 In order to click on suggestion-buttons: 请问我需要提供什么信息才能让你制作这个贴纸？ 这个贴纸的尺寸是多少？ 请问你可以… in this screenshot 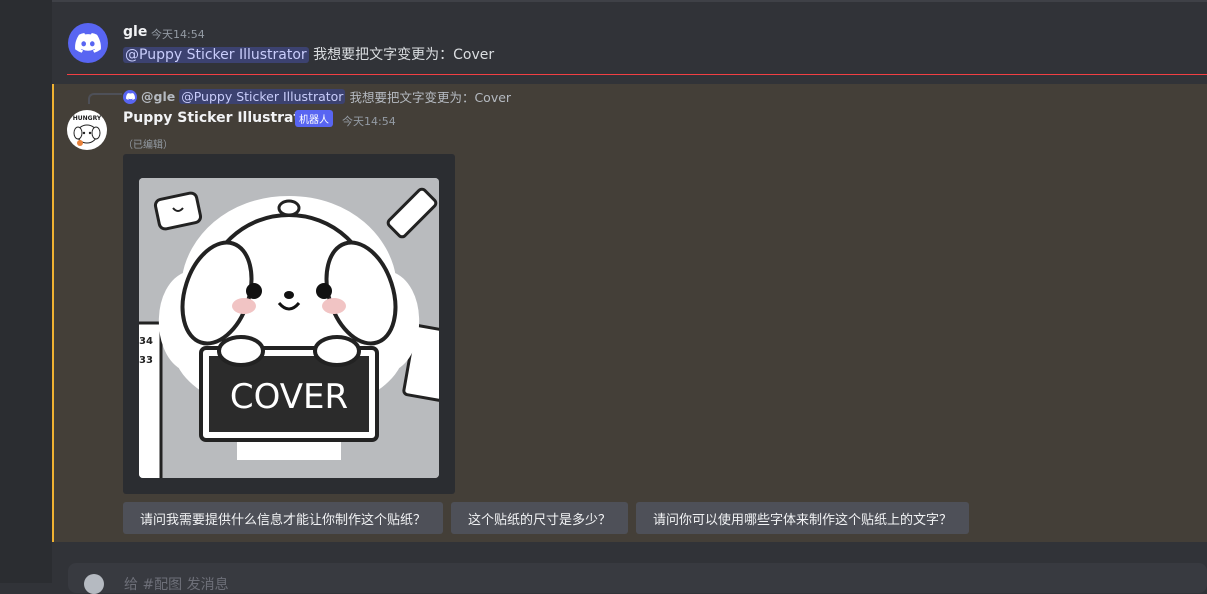, I will do `click(546, 518)`.